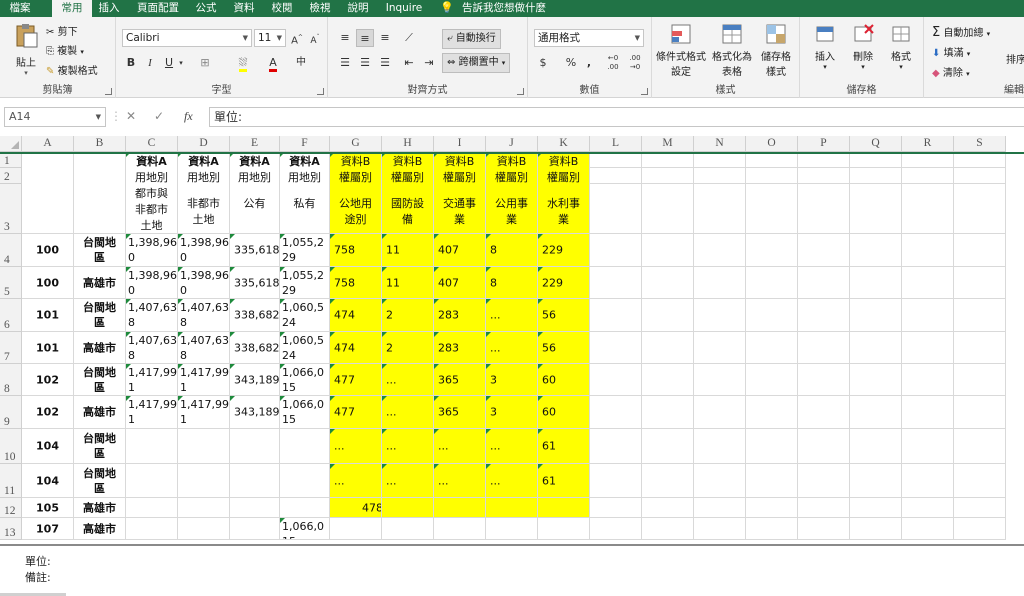  I want to click on cell-S2, so click(980, 176).